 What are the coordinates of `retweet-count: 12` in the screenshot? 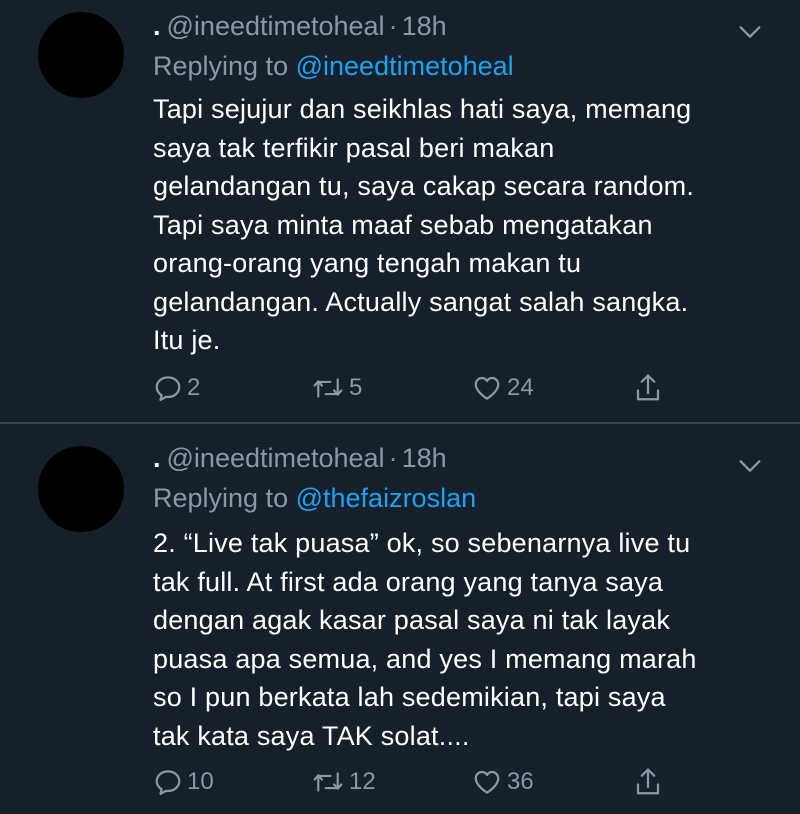 It's located at (362, 781).